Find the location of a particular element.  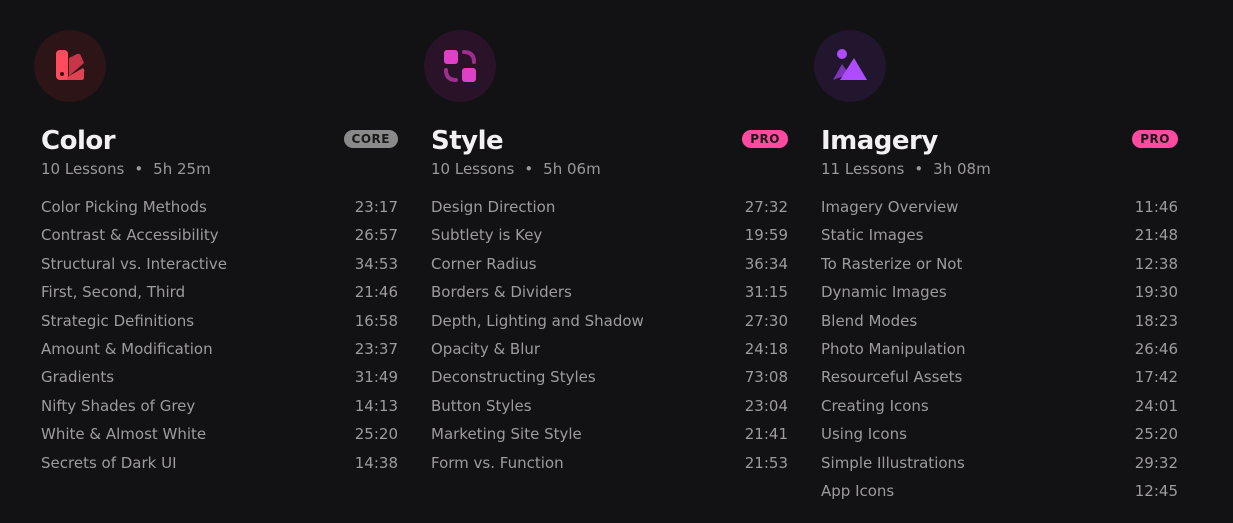

lesson-title: Using Icons is located at coordinates (864, 434).